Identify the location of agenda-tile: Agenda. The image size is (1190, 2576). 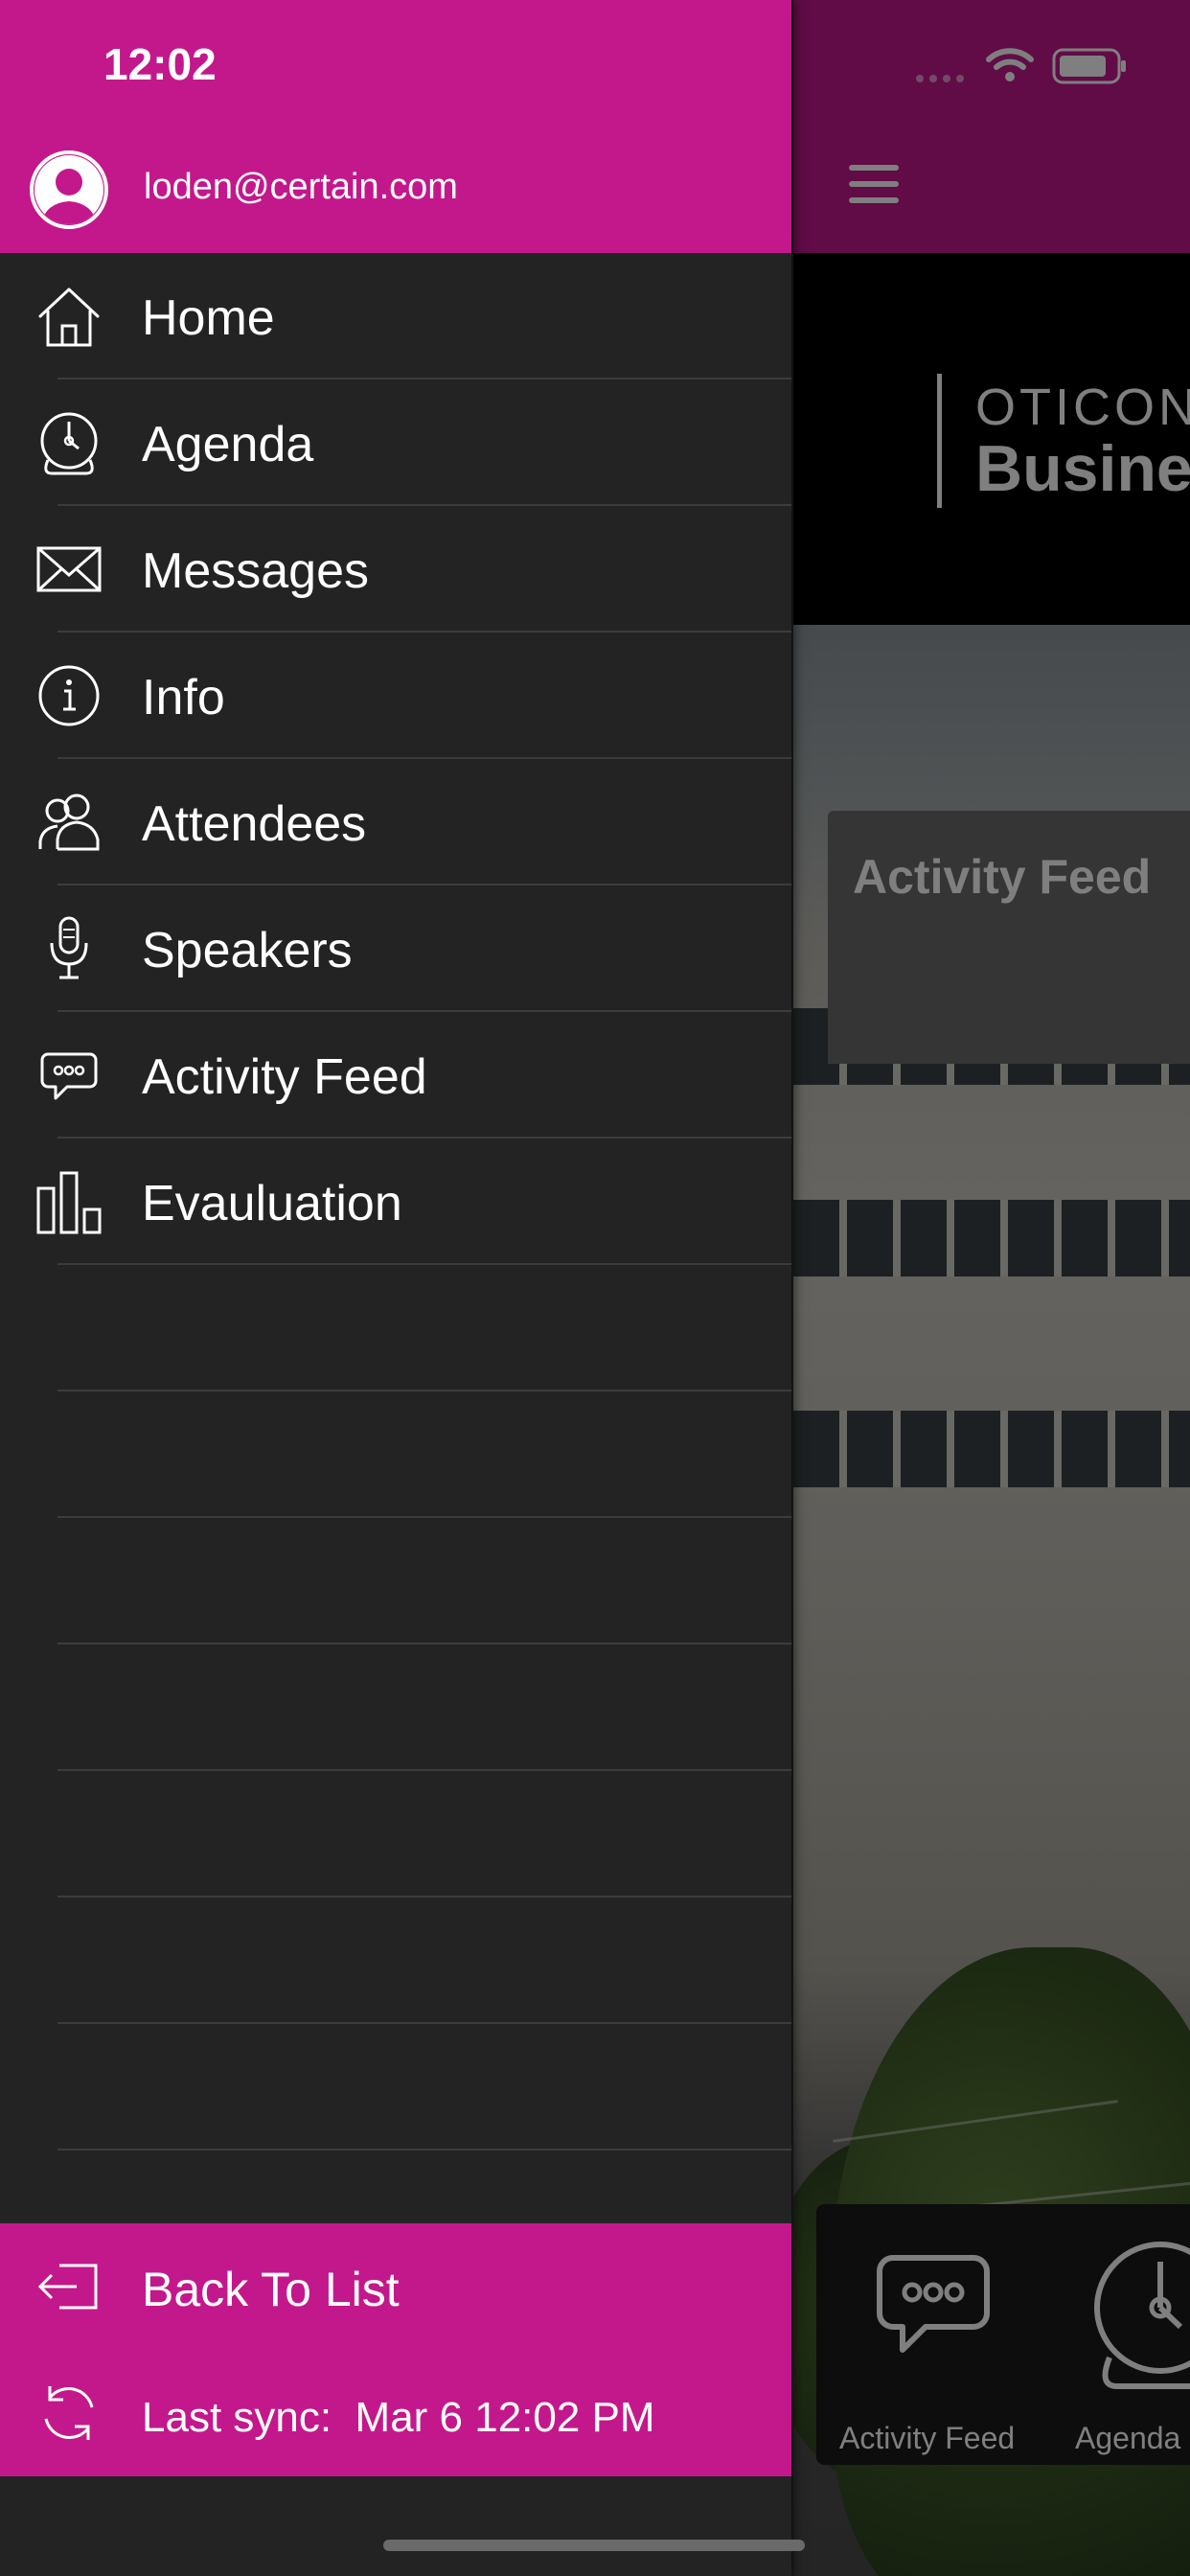
(1128, 2334).